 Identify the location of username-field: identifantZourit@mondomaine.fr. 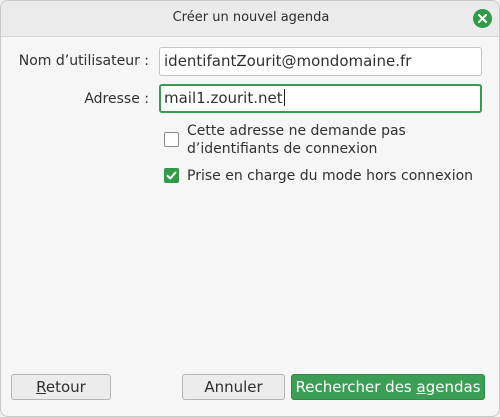
(320, 61).